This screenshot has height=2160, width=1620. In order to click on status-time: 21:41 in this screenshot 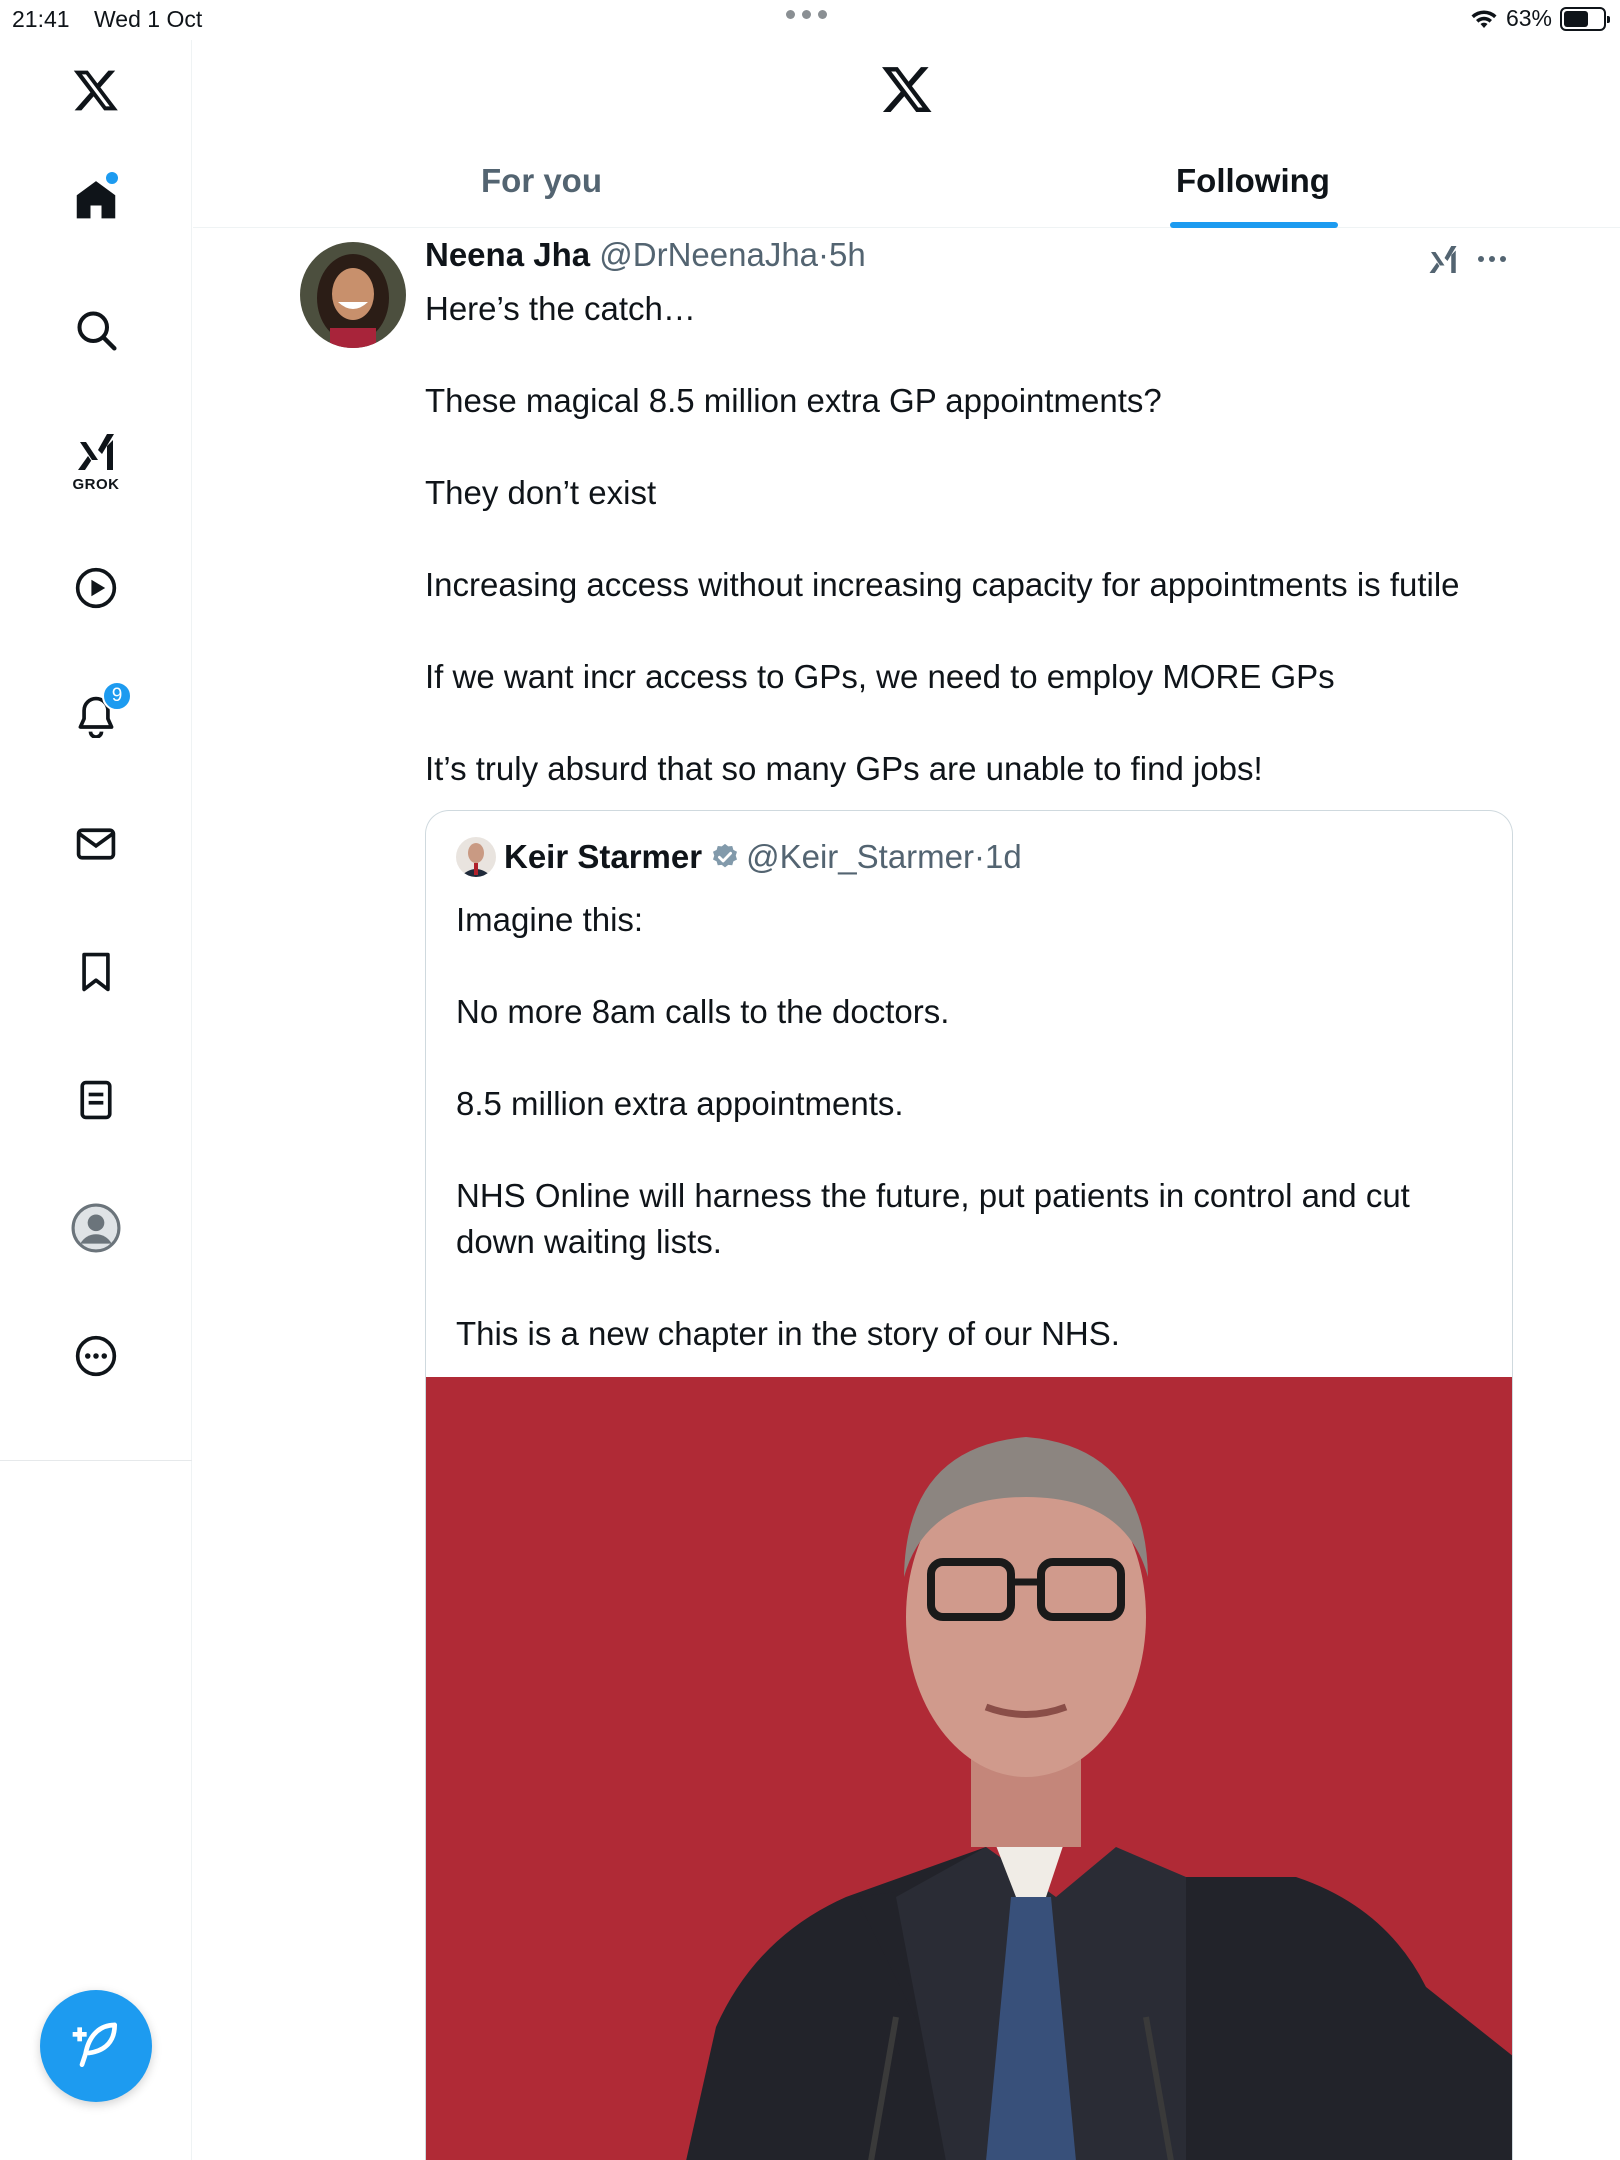, I will do `click(41, 19)`.